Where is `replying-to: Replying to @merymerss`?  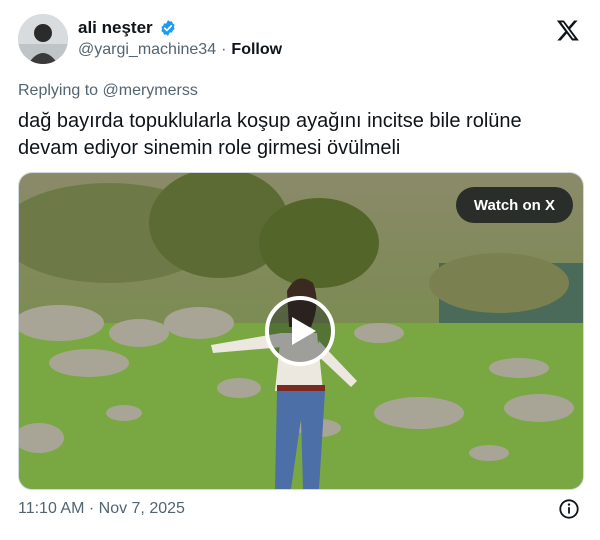 replying-to: Replying to @merymerss is located at coordinates (108, 91).